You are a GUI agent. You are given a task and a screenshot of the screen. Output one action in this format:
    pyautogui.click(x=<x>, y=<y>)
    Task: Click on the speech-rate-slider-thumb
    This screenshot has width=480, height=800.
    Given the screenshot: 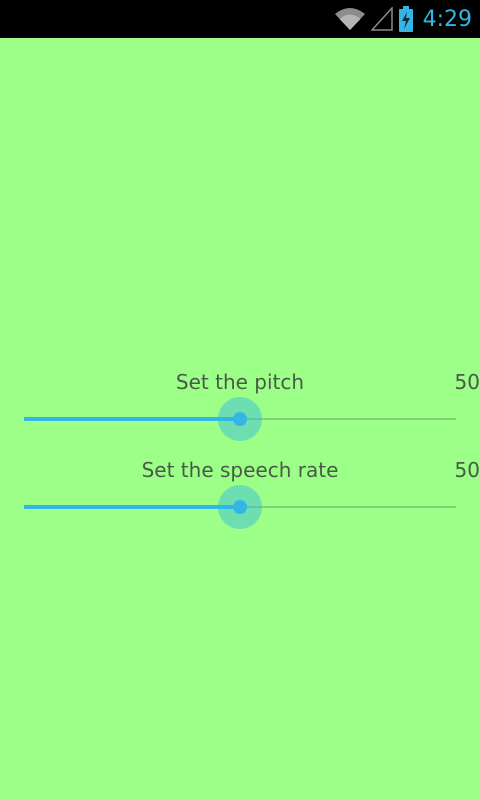 What is the action you would take?
    pyautogui.click(x=240, y=507)
    